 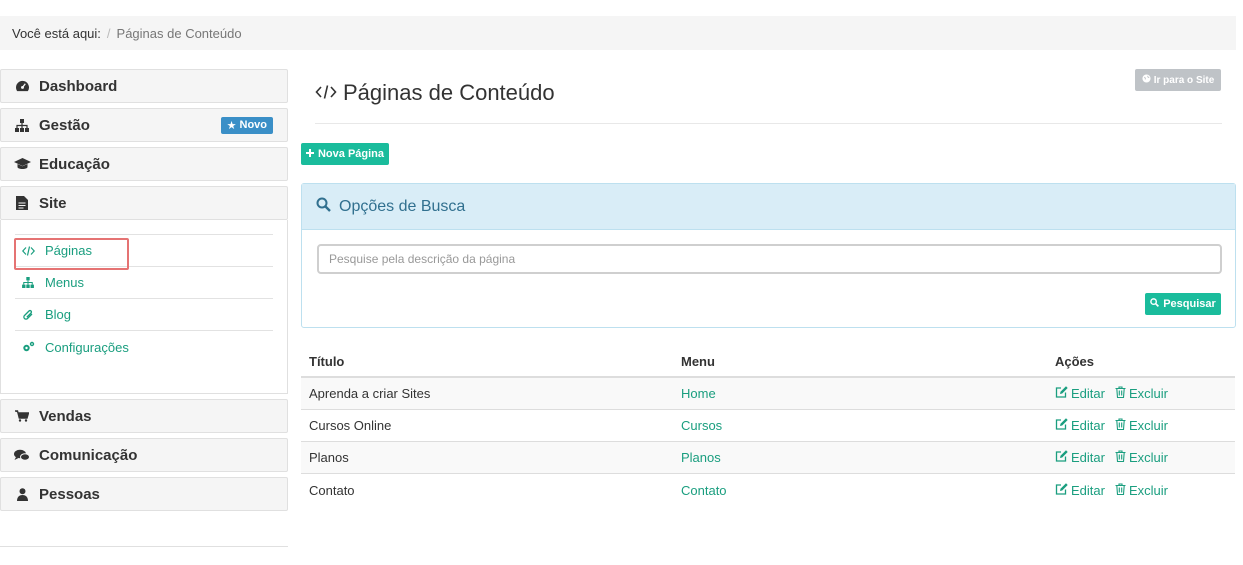 I want to click on breadcrumb-lead: Você está aqui:, so click(x=56, y=33).